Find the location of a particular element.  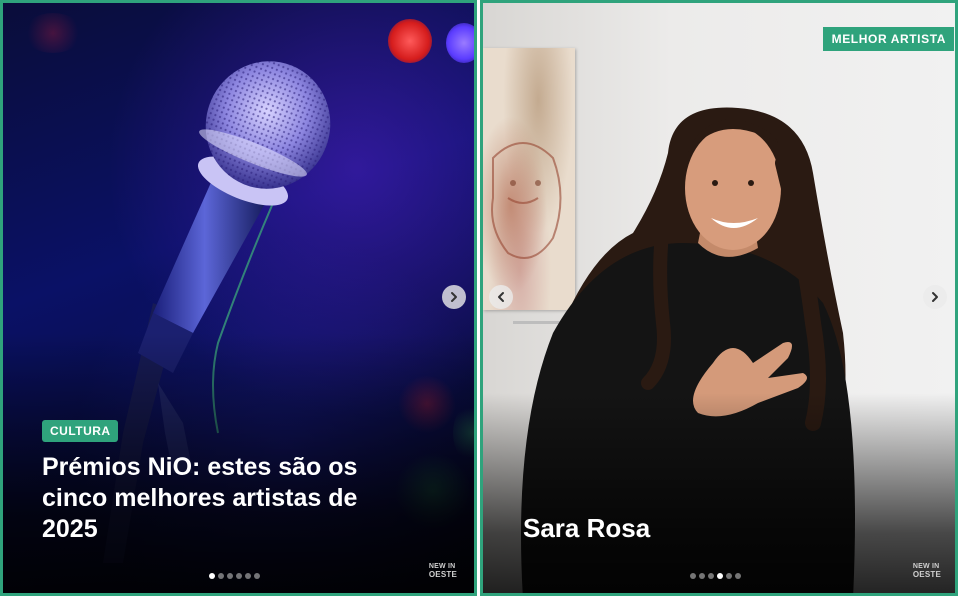

award-badge: MELHOR ARTISTA is located at coordinates (888, 39).